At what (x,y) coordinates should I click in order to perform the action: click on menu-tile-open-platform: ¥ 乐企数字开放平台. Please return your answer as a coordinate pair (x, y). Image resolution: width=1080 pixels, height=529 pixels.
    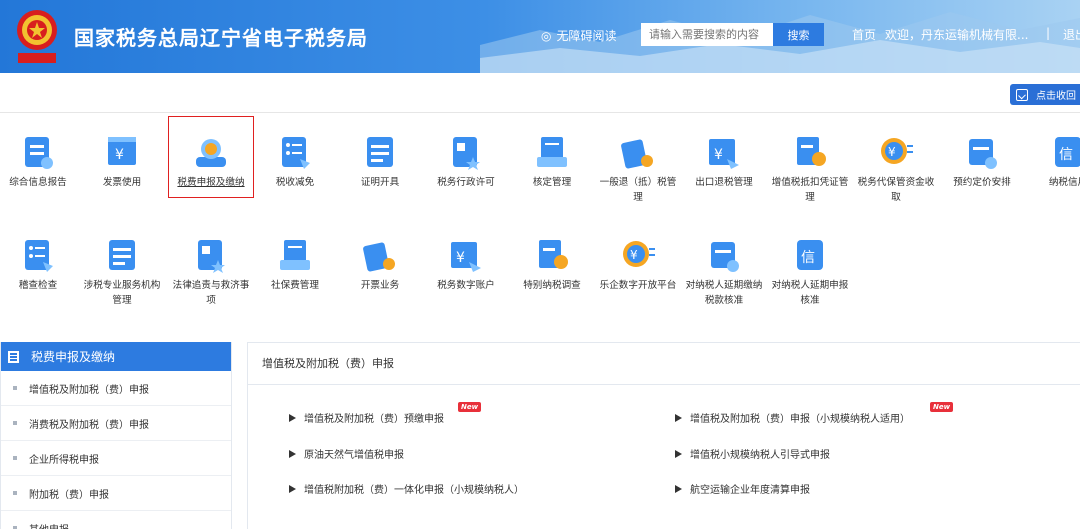
    Looking at the image, I should click on (638, 264).